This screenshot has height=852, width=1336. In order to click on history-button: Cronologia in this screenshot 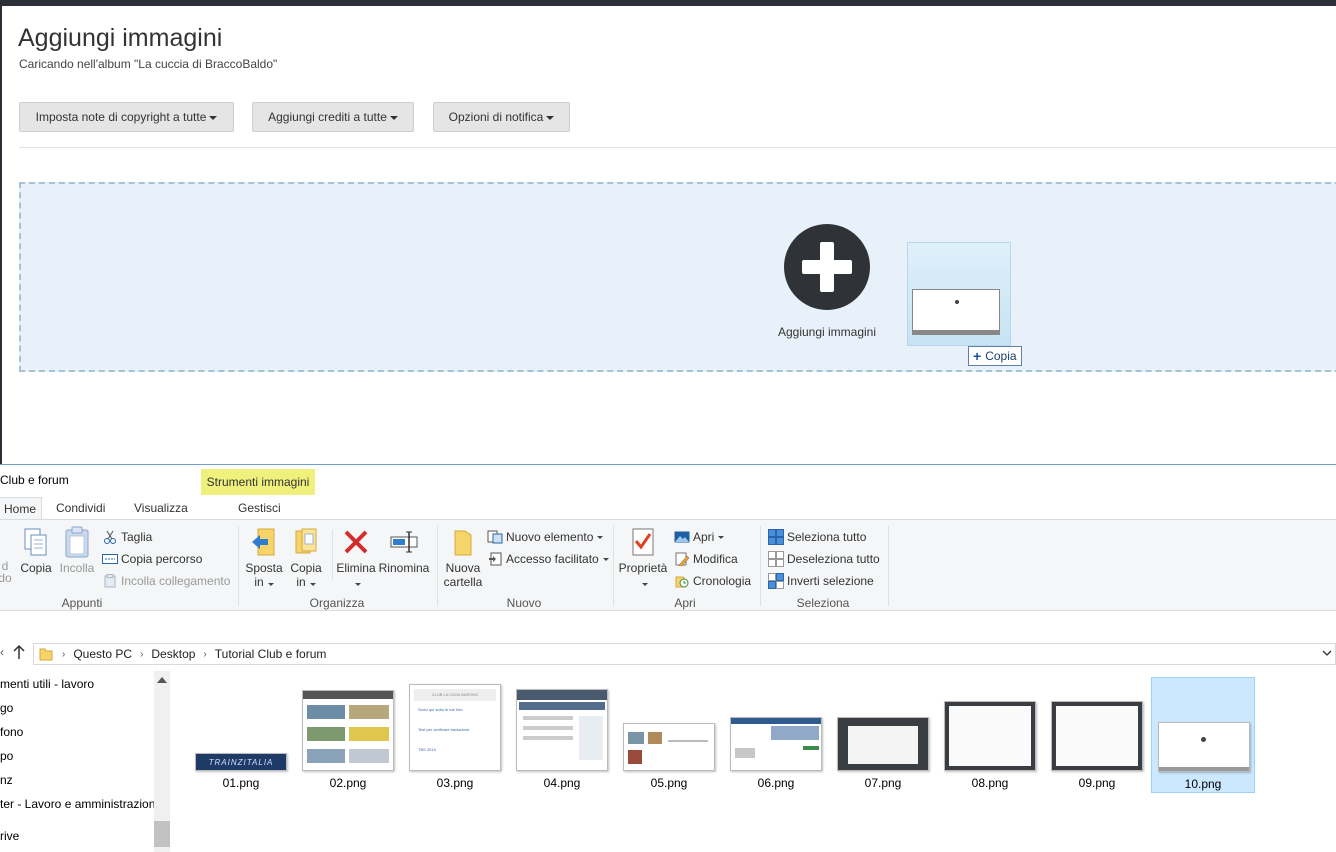, I will do `click(712, 581)`.